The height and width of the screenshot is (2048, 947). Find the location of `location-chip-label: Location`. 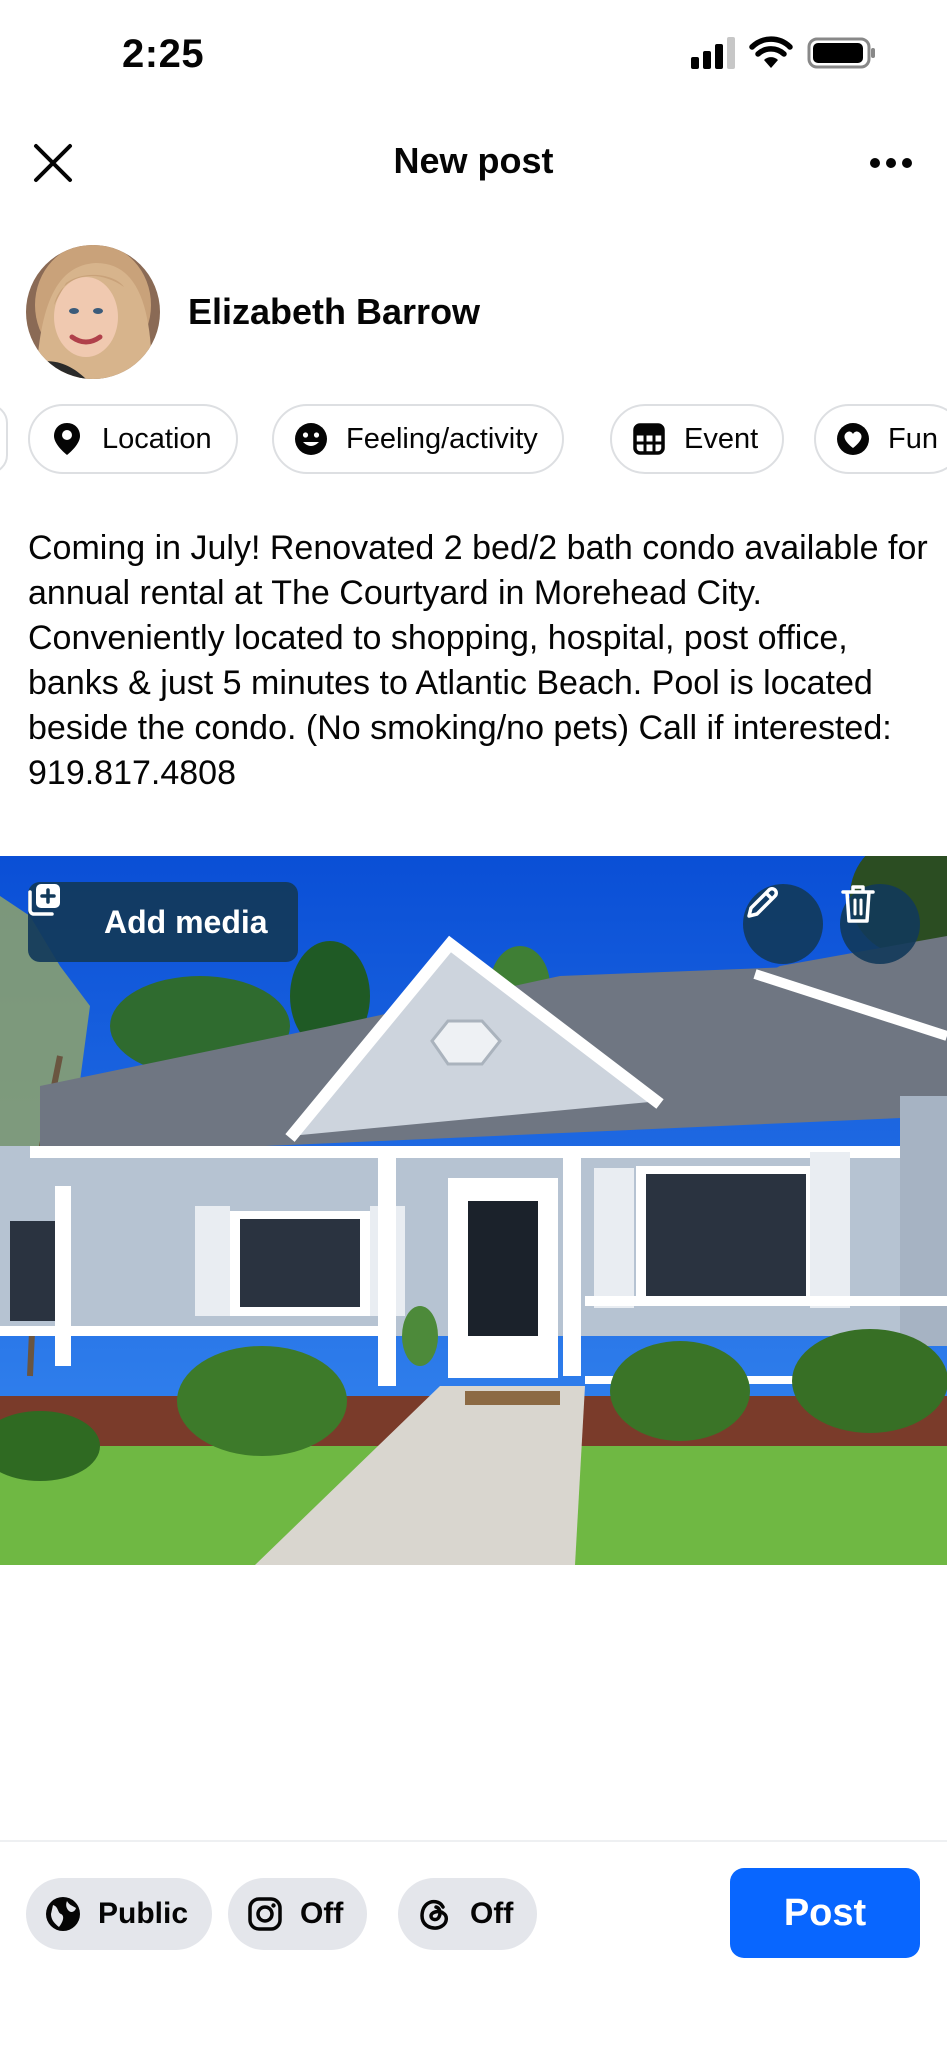

location-chip-label: Location is located at coordinates (157, 438).